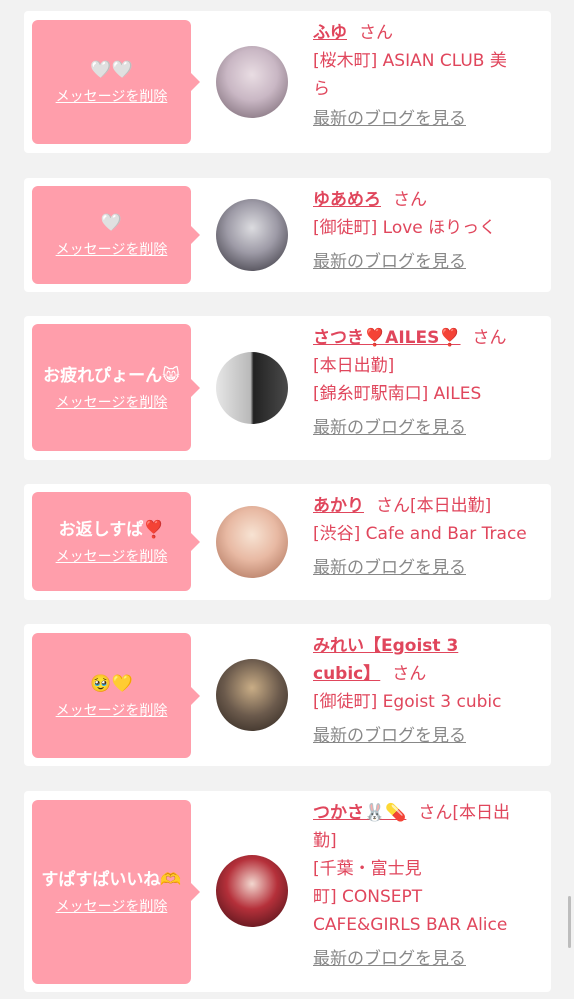  I want to click on honorific: さん[本日出, so click(464, 813).